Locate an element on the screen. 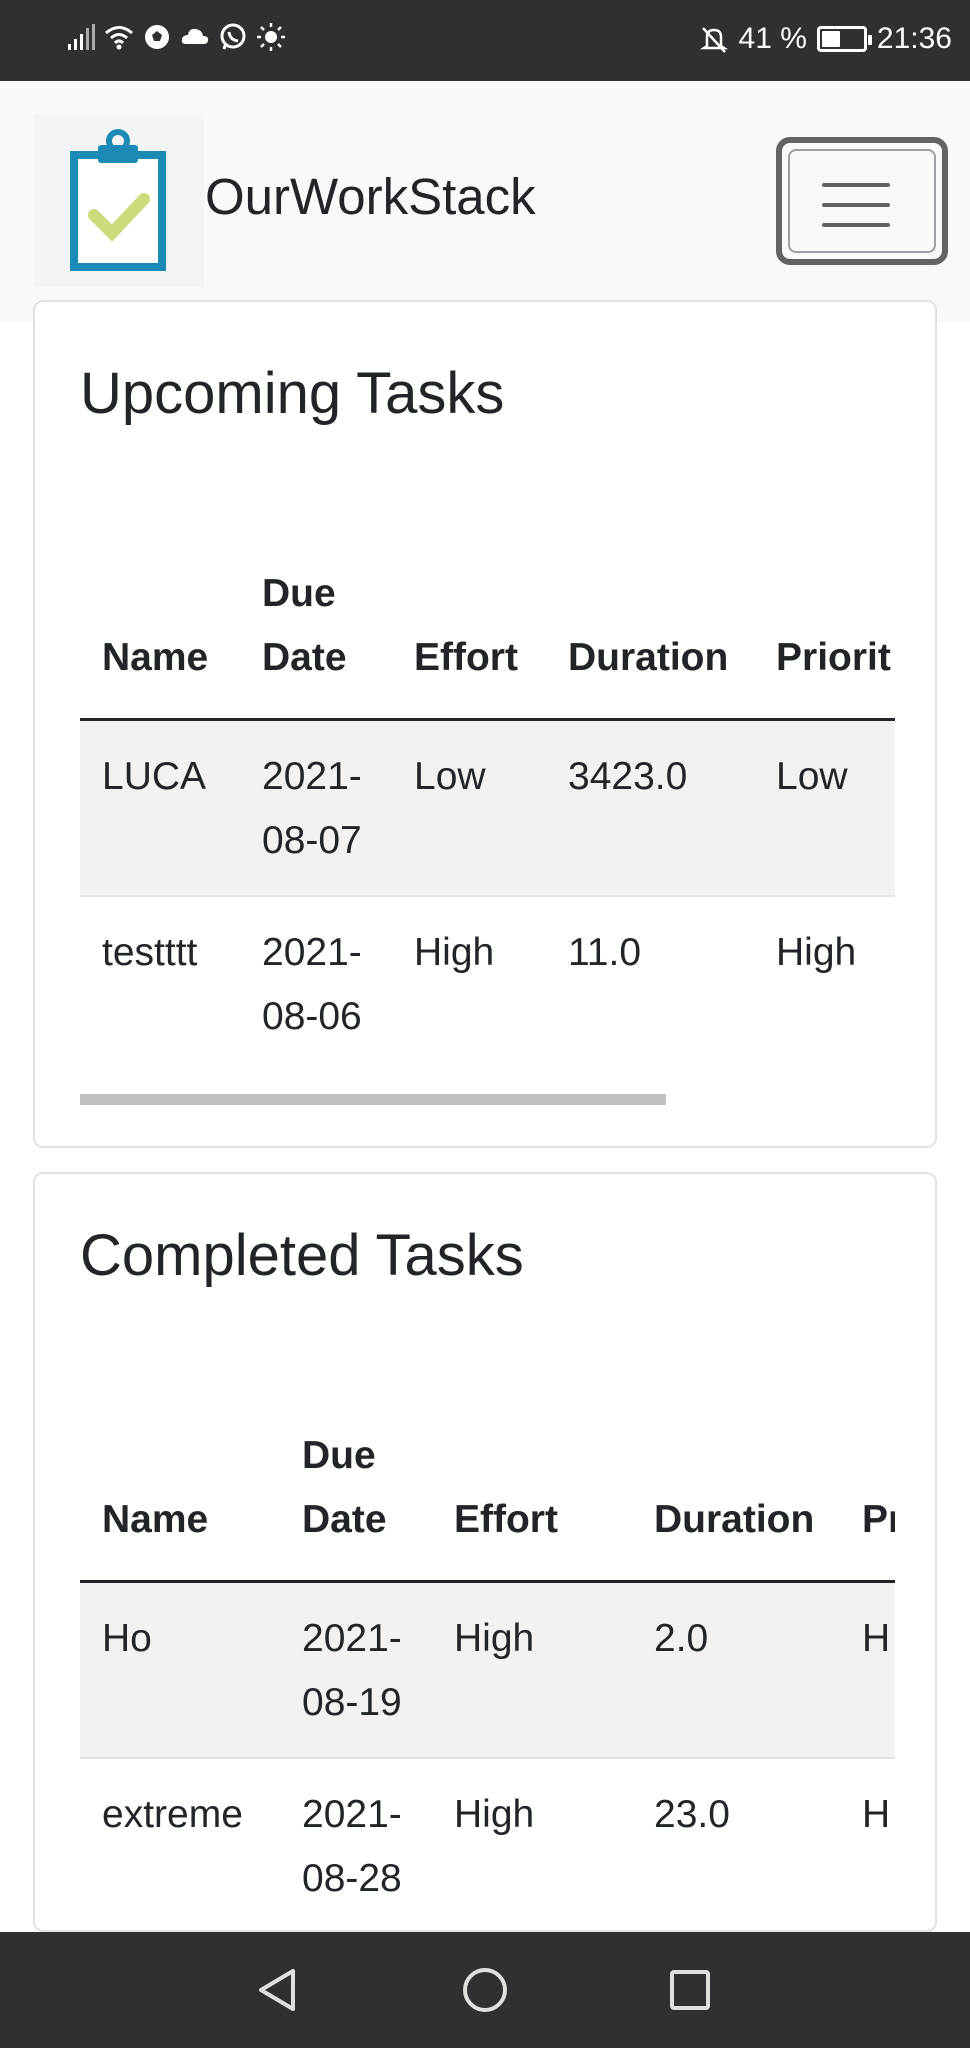 The width and height of the screenshot is (970, 2048). clock: 21:36 is located at coordinates (914, 38).